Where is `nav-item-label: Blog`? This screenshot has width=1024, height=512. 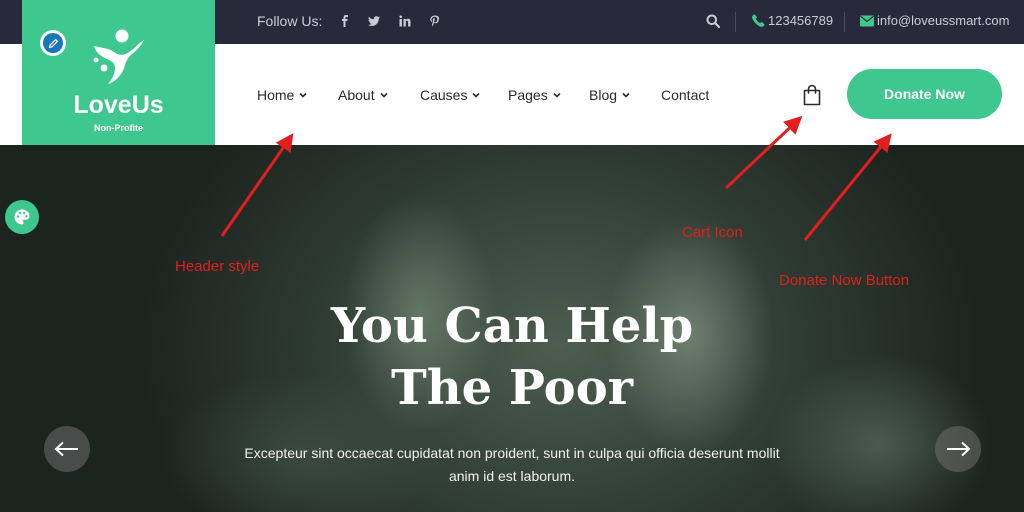 nav-item-label: Blog is located at coordinates (603, 95).